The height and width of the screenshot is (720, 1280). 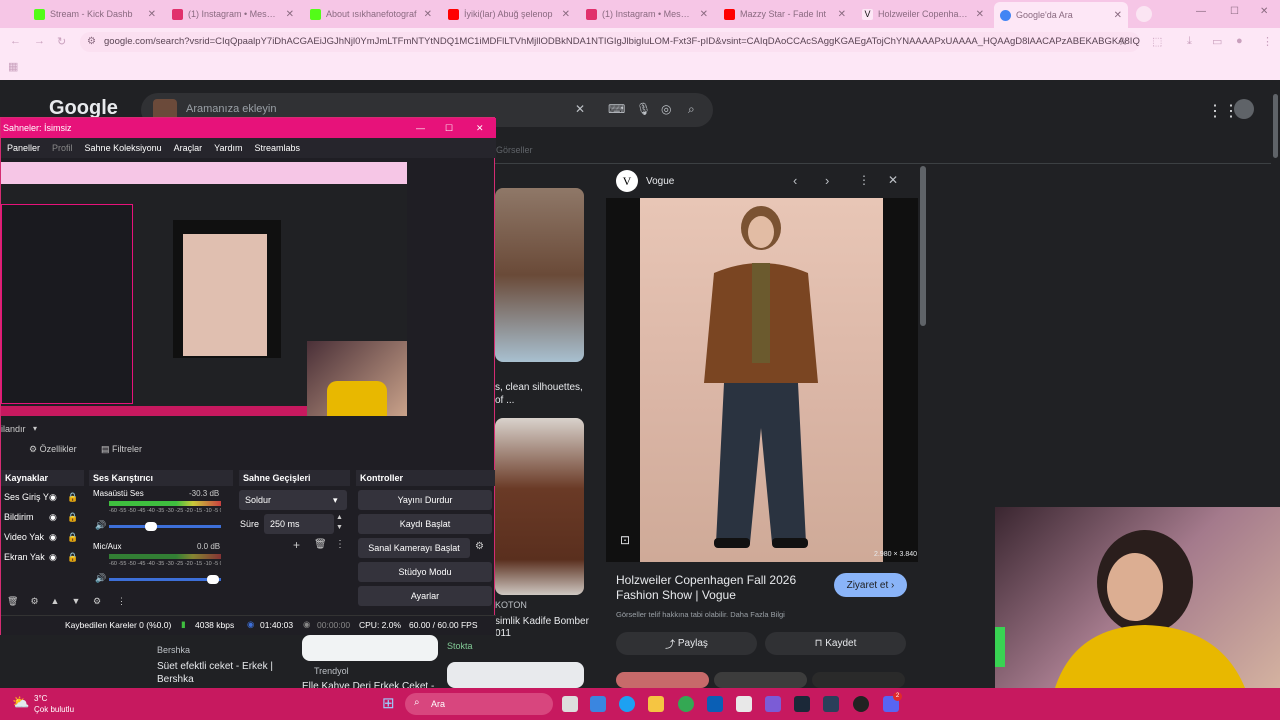 What do you see at coordinates (835, 643) in the screenshot?
I see `save-button: ⊓ Kaydet` at bounding box center [835, 643].